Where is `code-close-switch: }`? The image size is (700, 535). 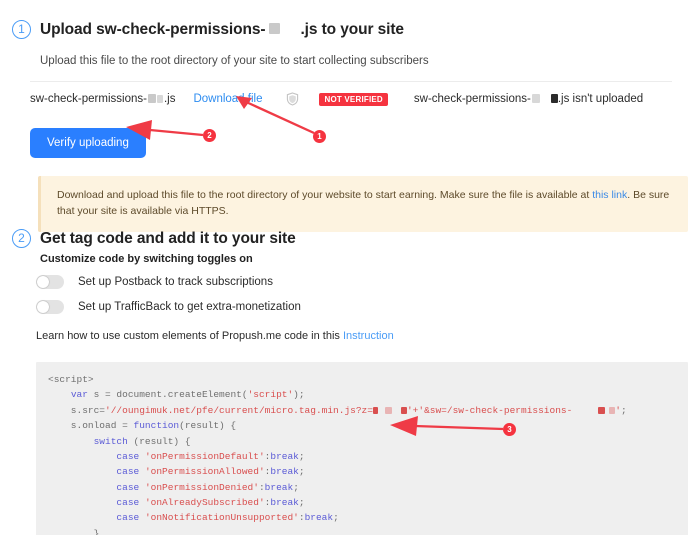
code-close-switch: } is located at coordinates (74, 531).